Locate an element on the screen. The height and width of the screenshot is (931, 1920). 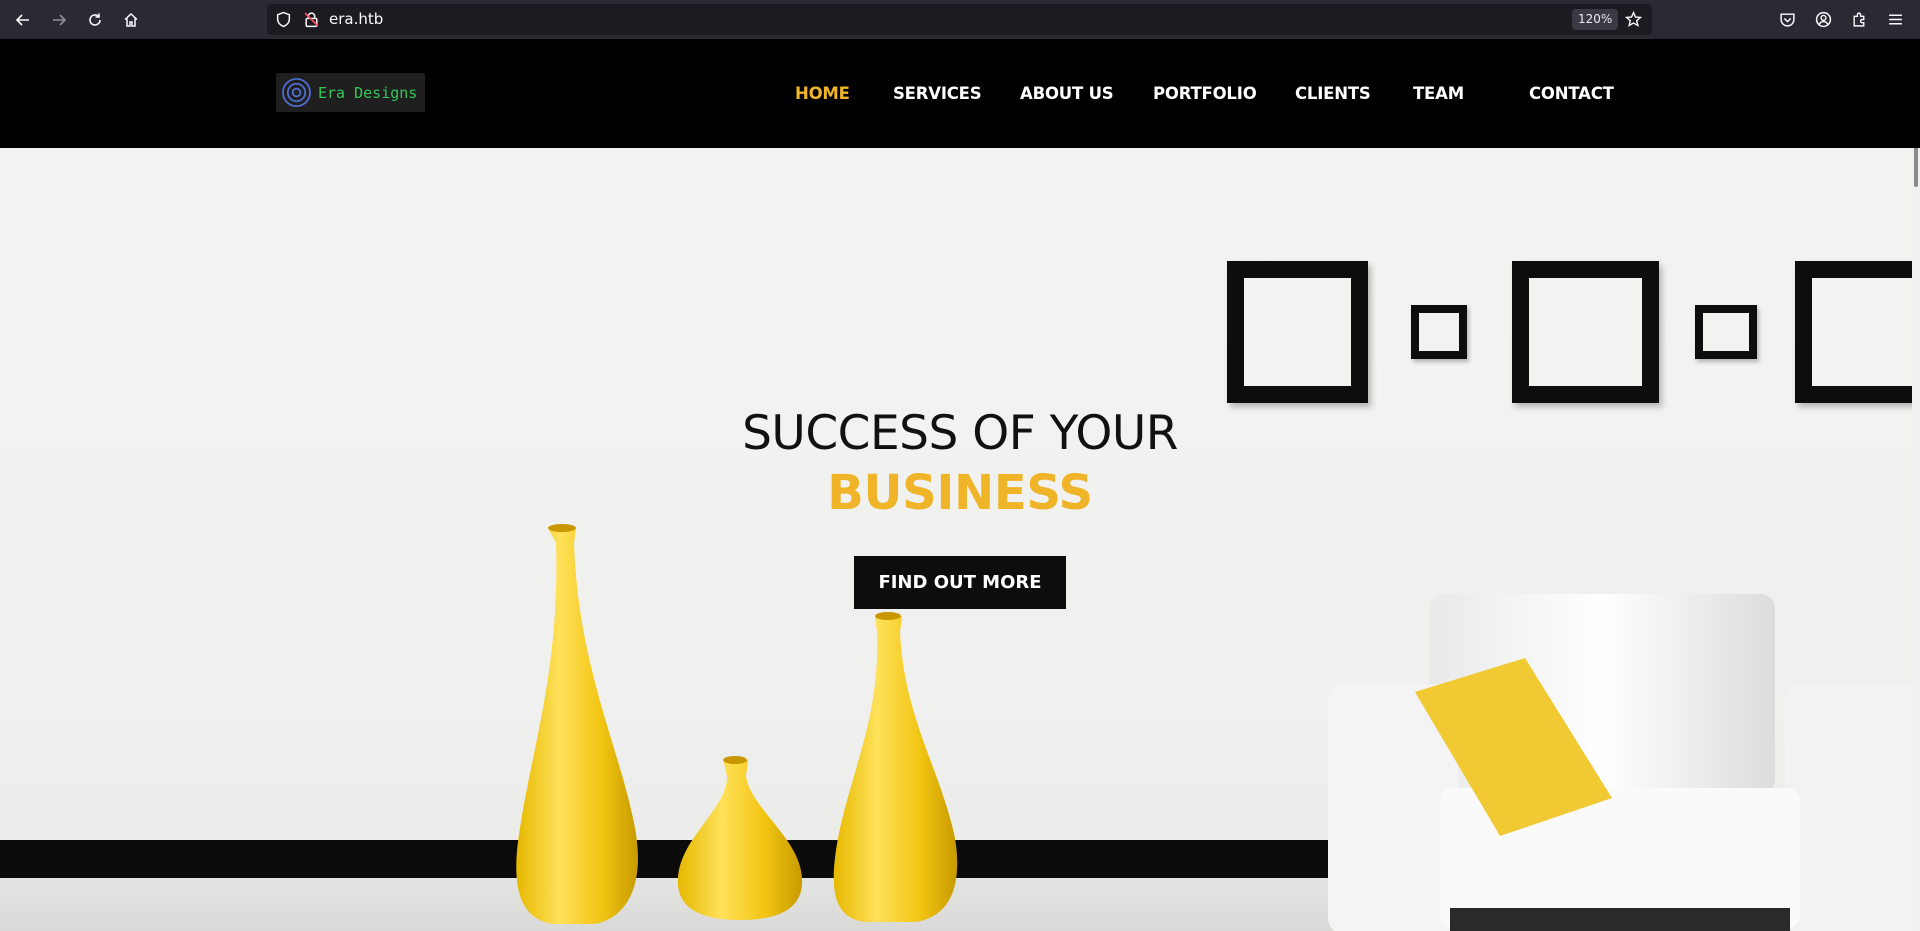
hero-headline-accent: BUSINESS is located at coordinates (960, 493).